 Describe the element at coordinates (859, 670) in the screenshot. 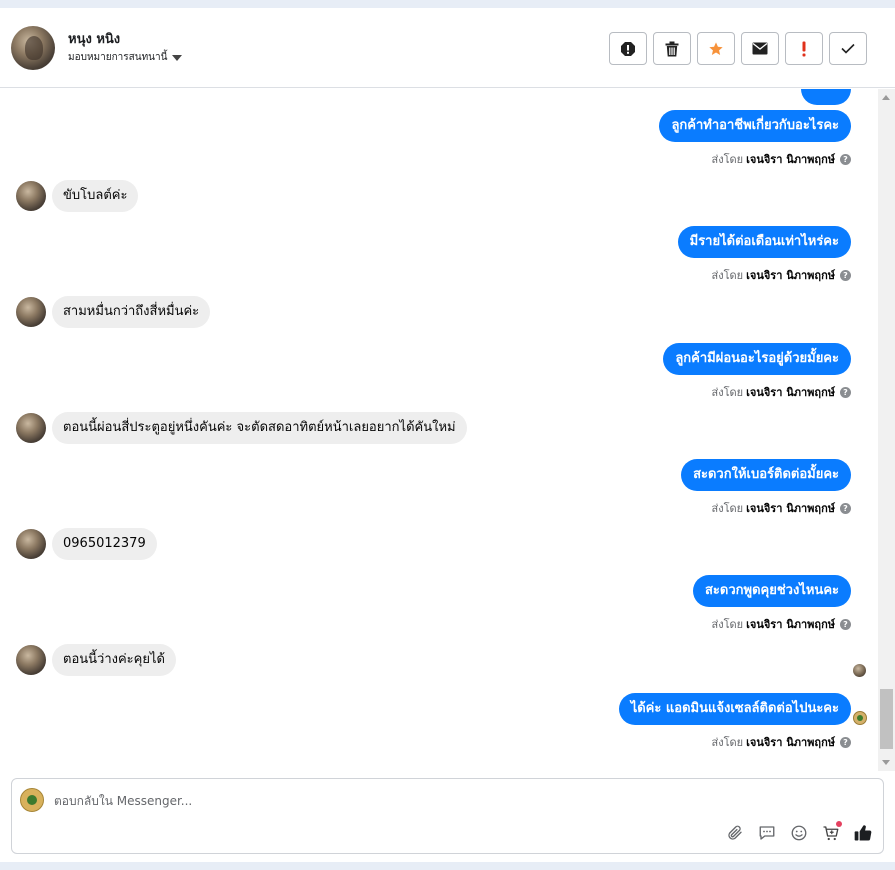

I see `seen-indicator-contact` at that location.